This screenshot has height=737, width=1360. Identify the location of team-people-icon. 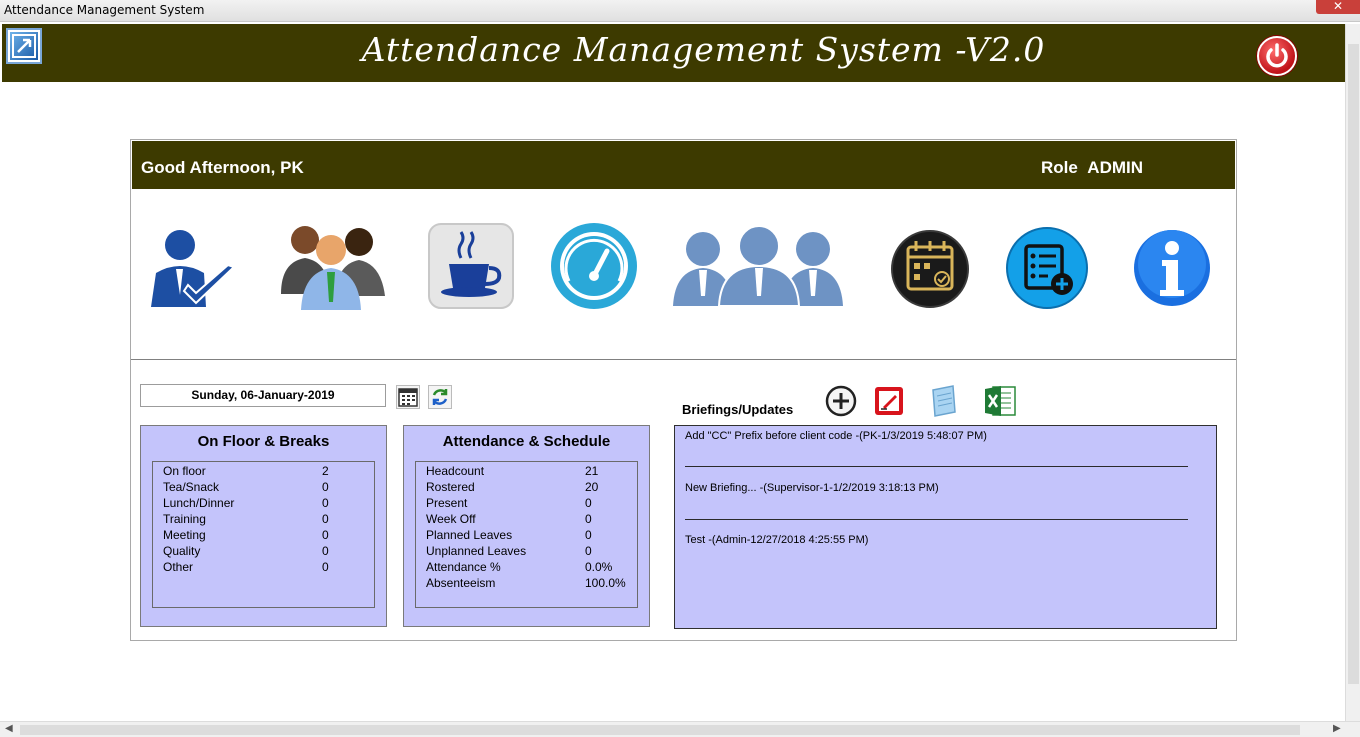
(333, 269).